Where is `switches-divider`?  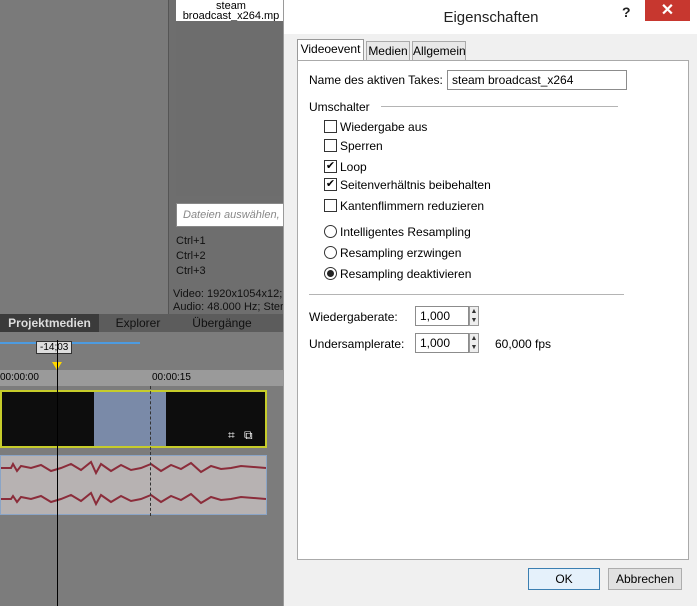
switches-divider is located at coordinates (499, 106).